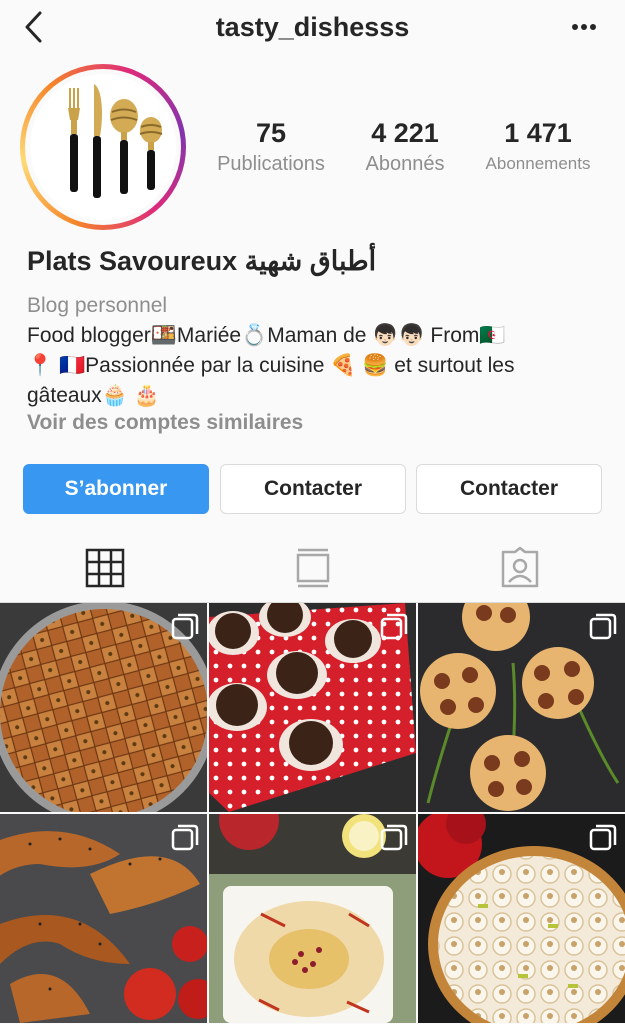 The width and height of the screenshot is (625, 1024). What do you see at coordinates (165, 423) in the screenshot?
I see `similar-accounts-link: Voir des comptes similaires` at bounding box center [165, 423].